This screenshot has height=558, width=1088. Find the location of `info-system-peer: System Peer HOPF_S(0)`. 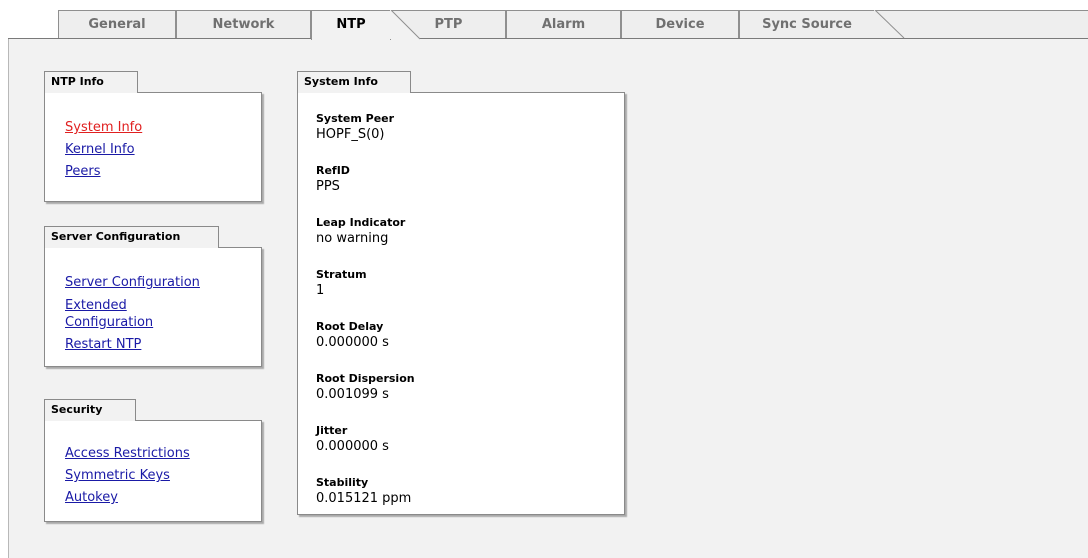

info-system-peer: System Peer HOPF_S(0) is located at coordinates (466, 137).